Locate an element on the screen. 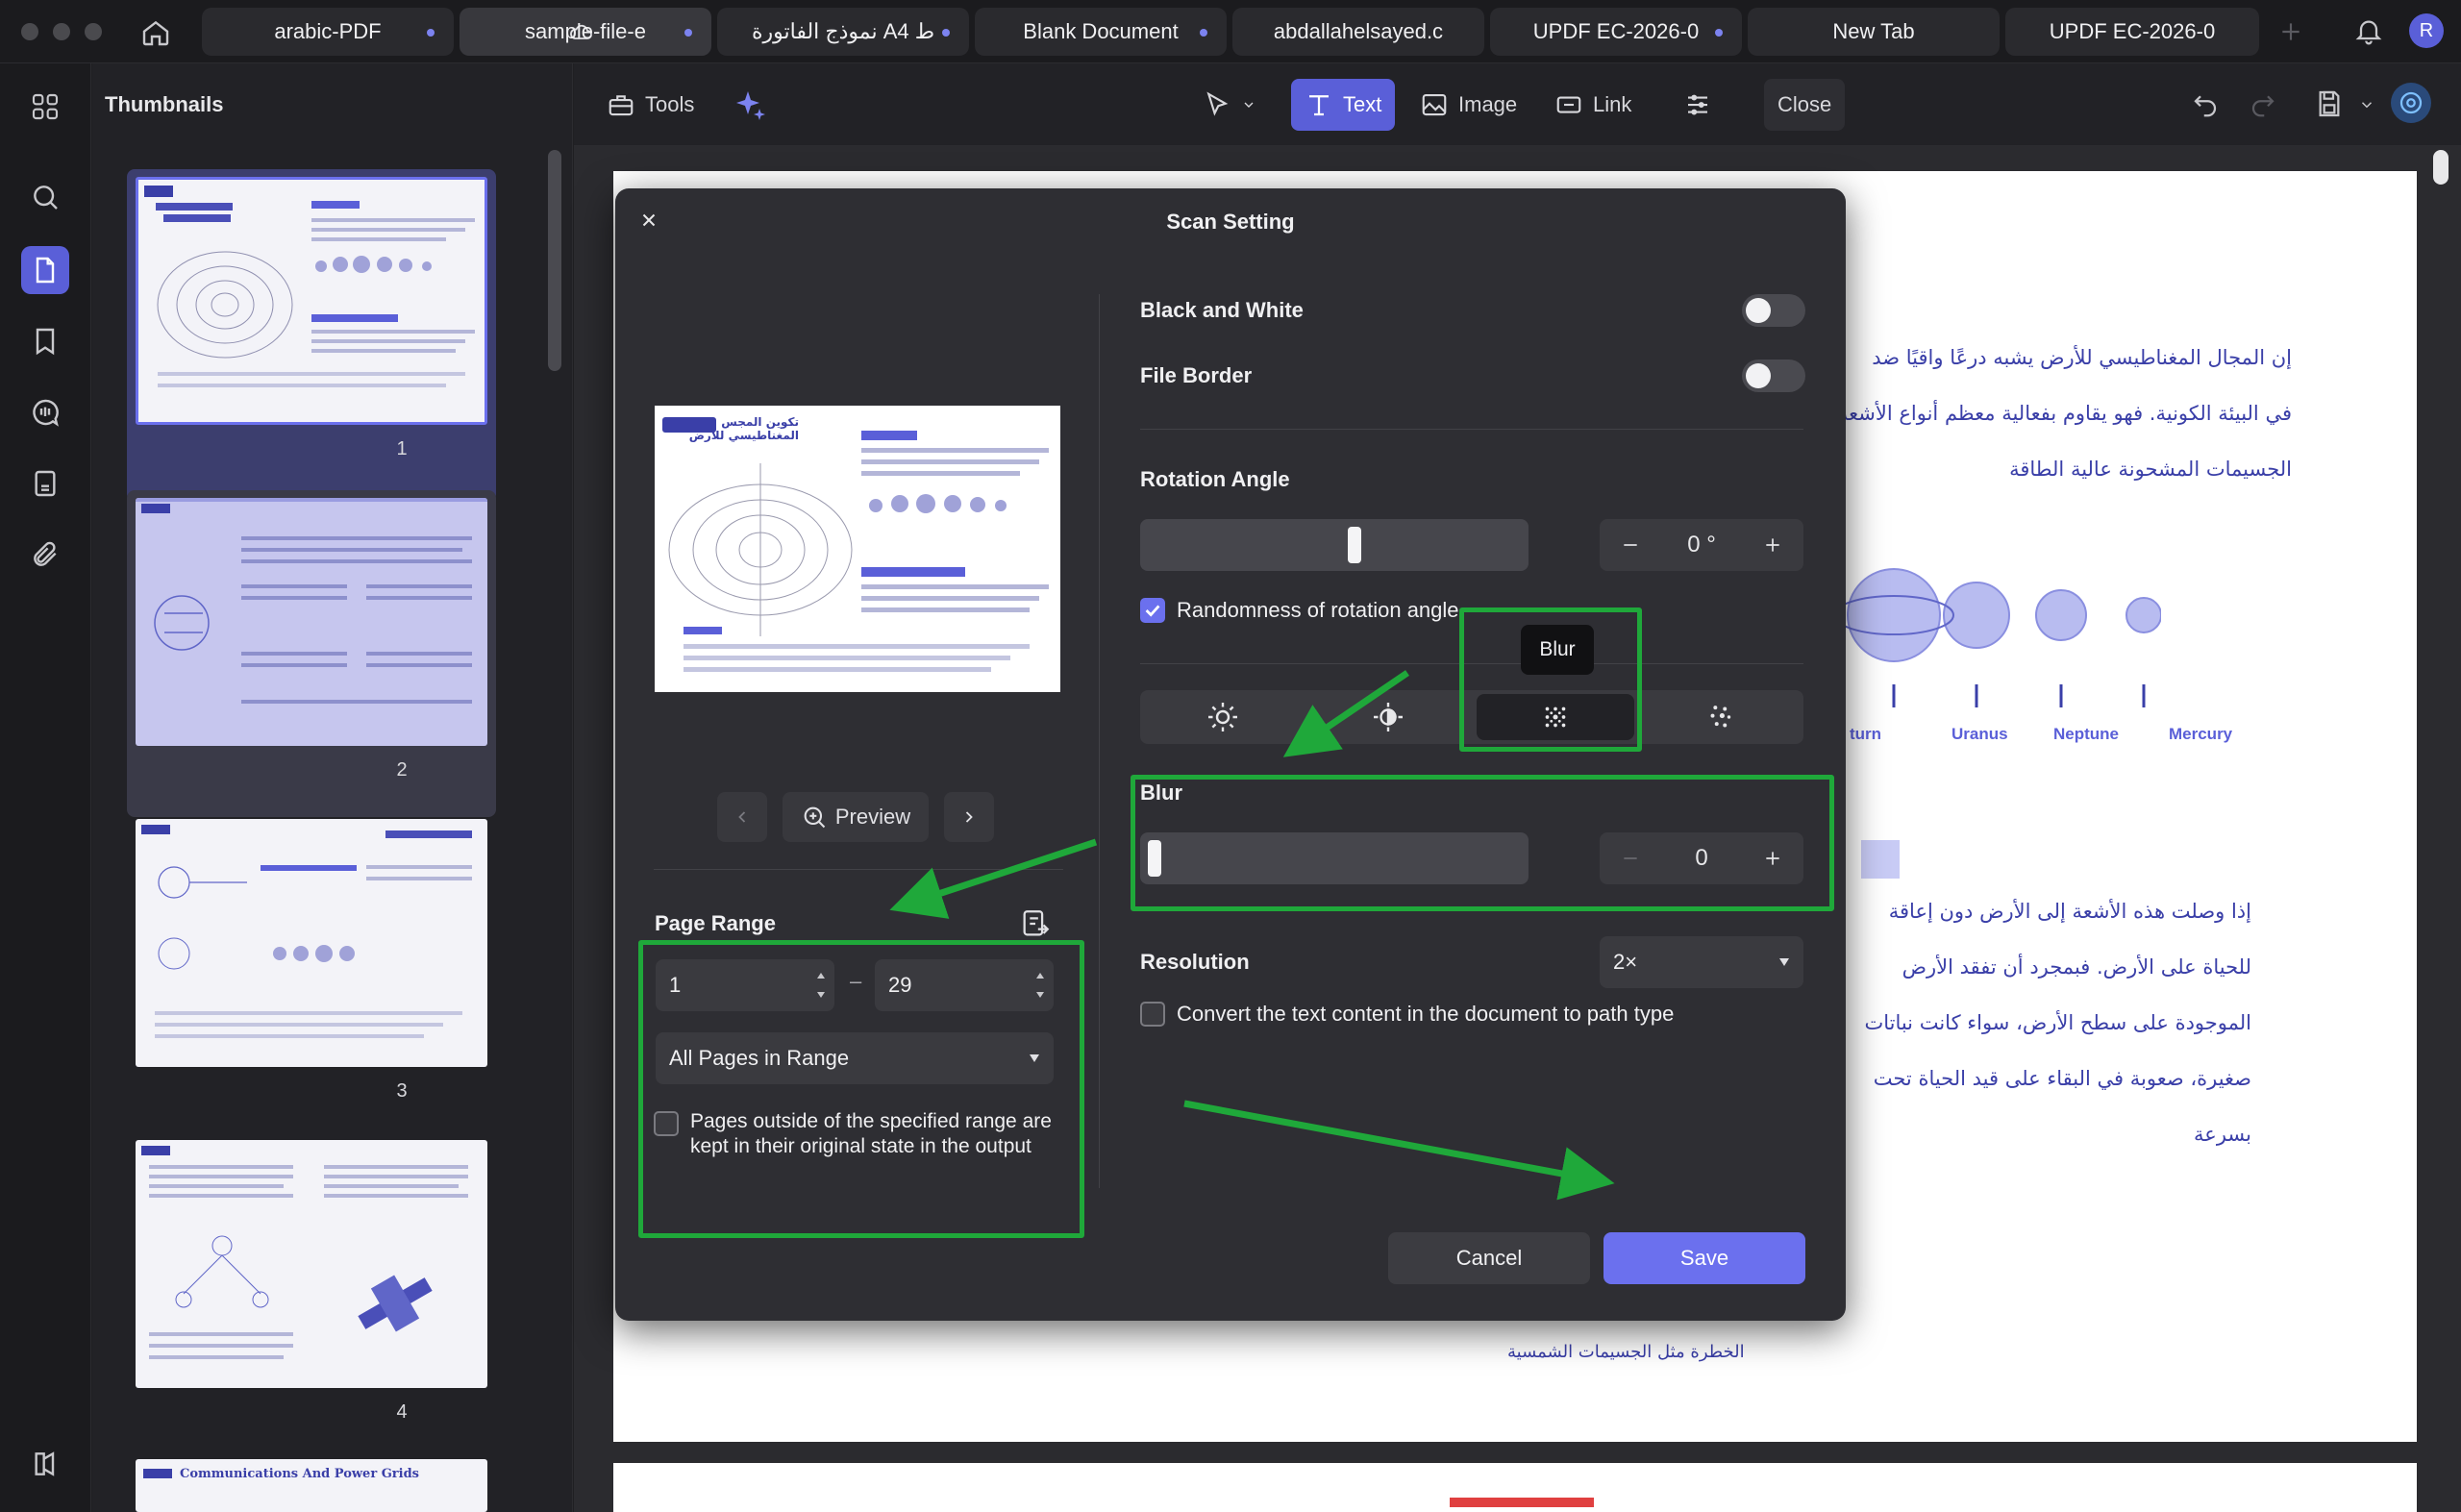 The width and height of the screenshot is (2461, 1512). arrow-to-page-range is located at coordinates (994, 878).